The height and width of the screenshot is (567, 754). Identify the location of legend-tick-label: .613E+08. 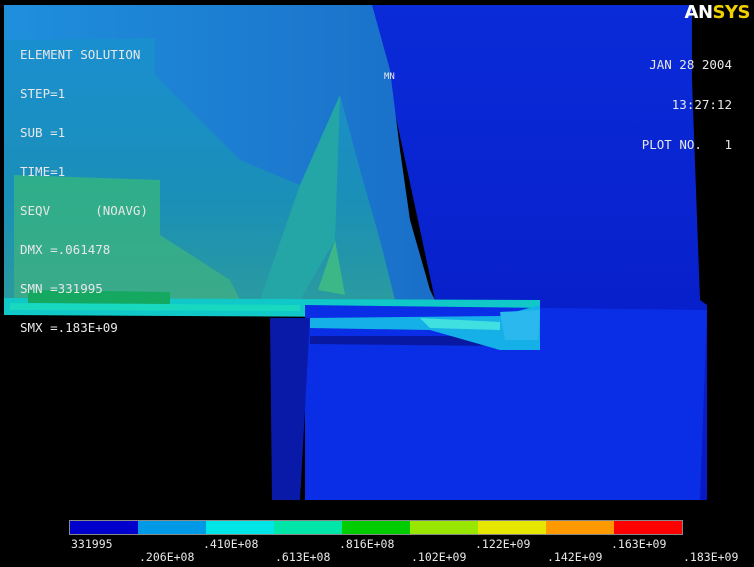
(303, 557).